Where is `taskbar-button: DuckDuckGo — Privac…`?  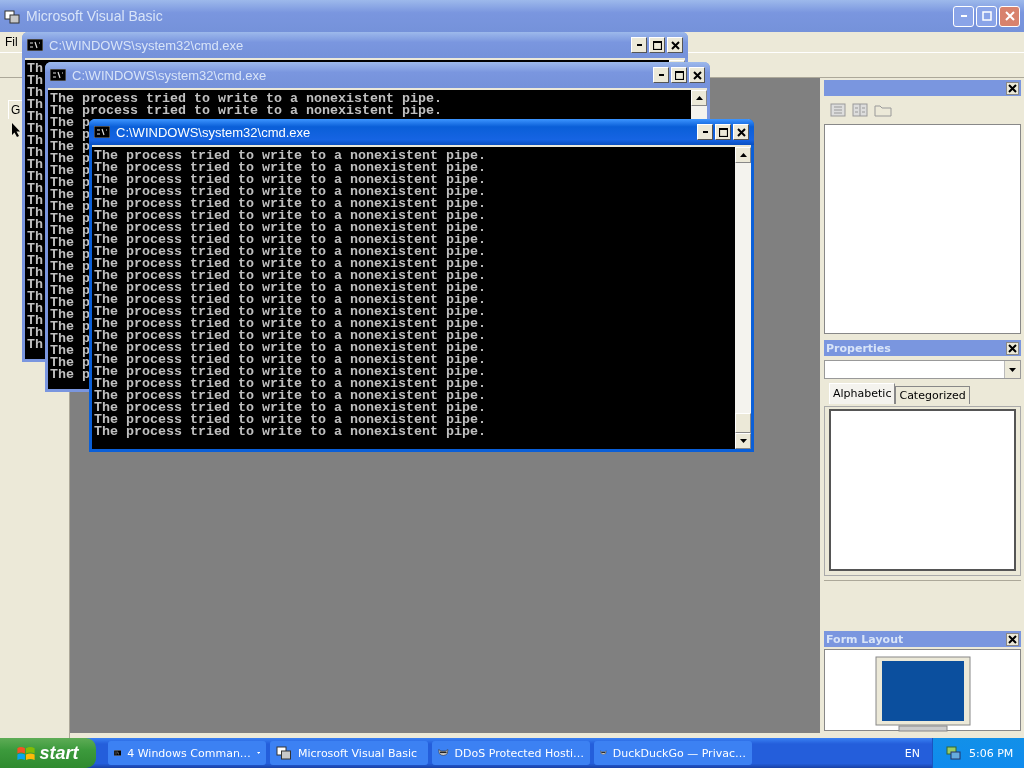
taskbar-button: DuckDuckGo — Privac… is located at coordinates (673, 753).